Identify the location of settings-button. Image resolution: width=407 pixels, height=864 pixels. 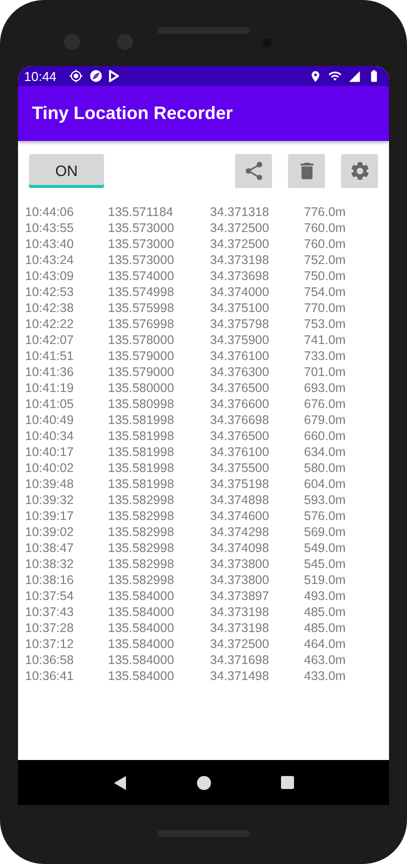
(359, 171).